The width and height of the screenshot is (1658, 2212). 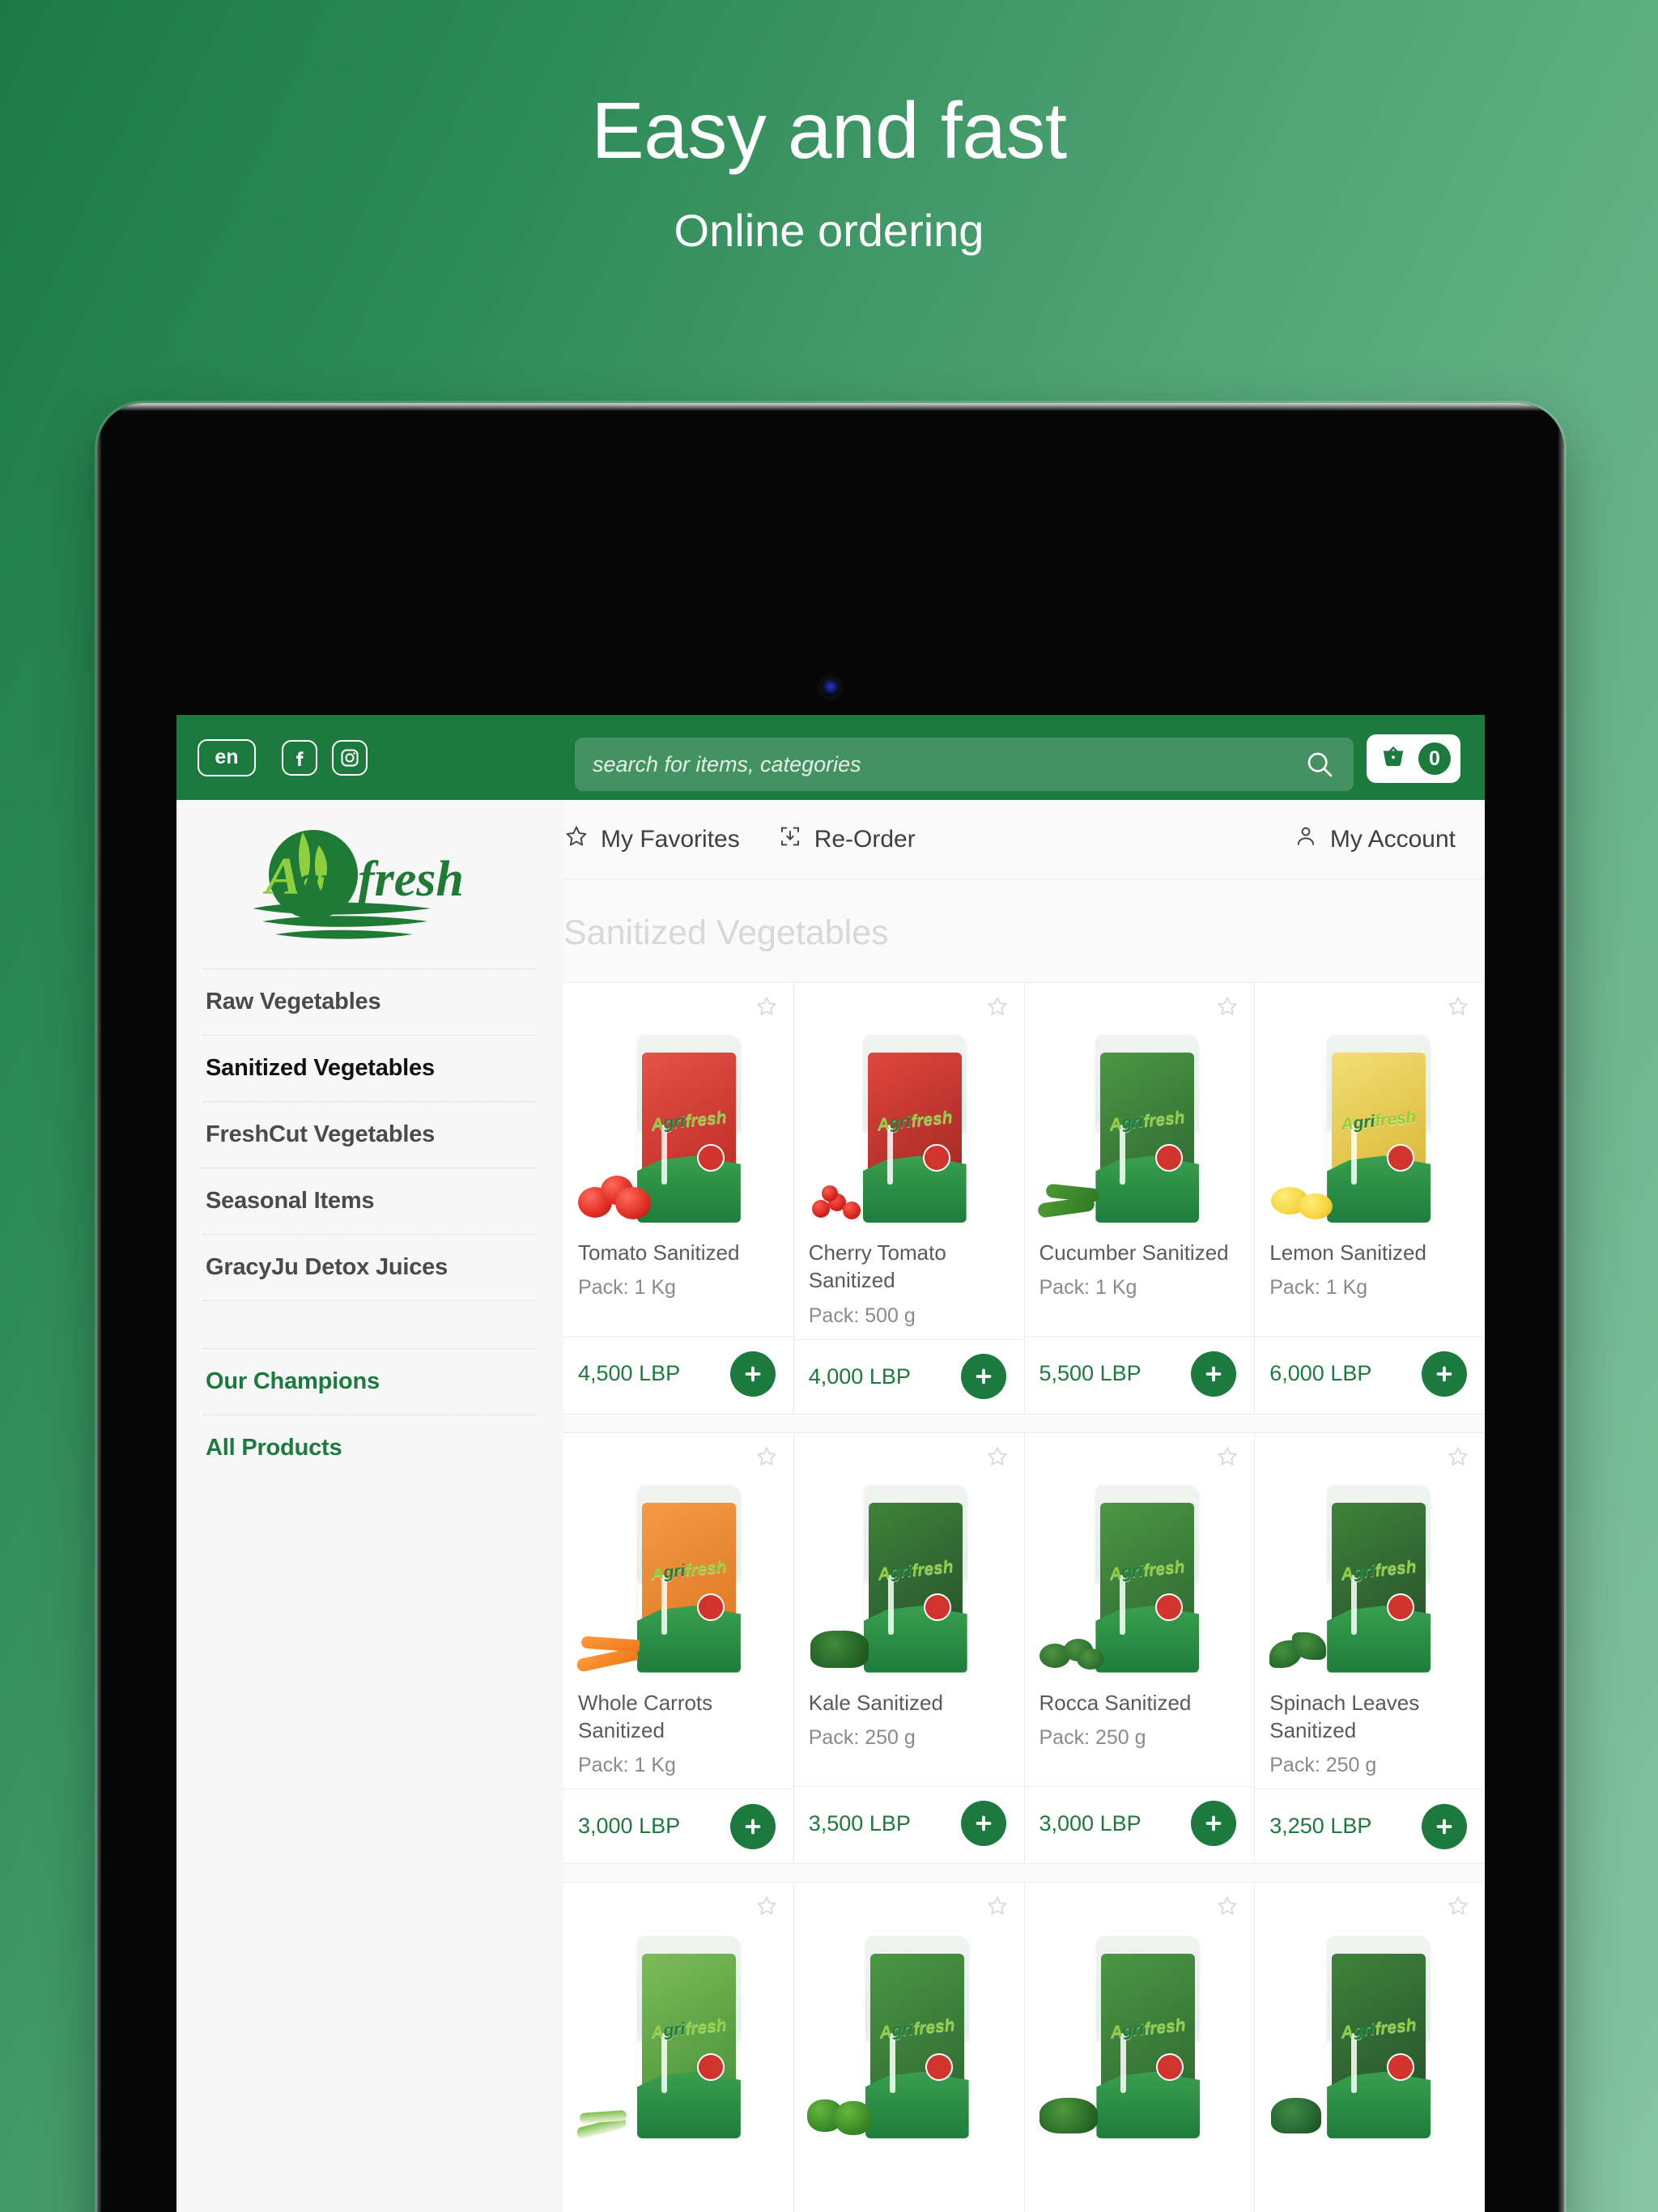 What do you see at coordinates (1347, 1253) in the screenshot?
I see `product-name: Lemon Sanitized` at bounding box center [1347, 1253].